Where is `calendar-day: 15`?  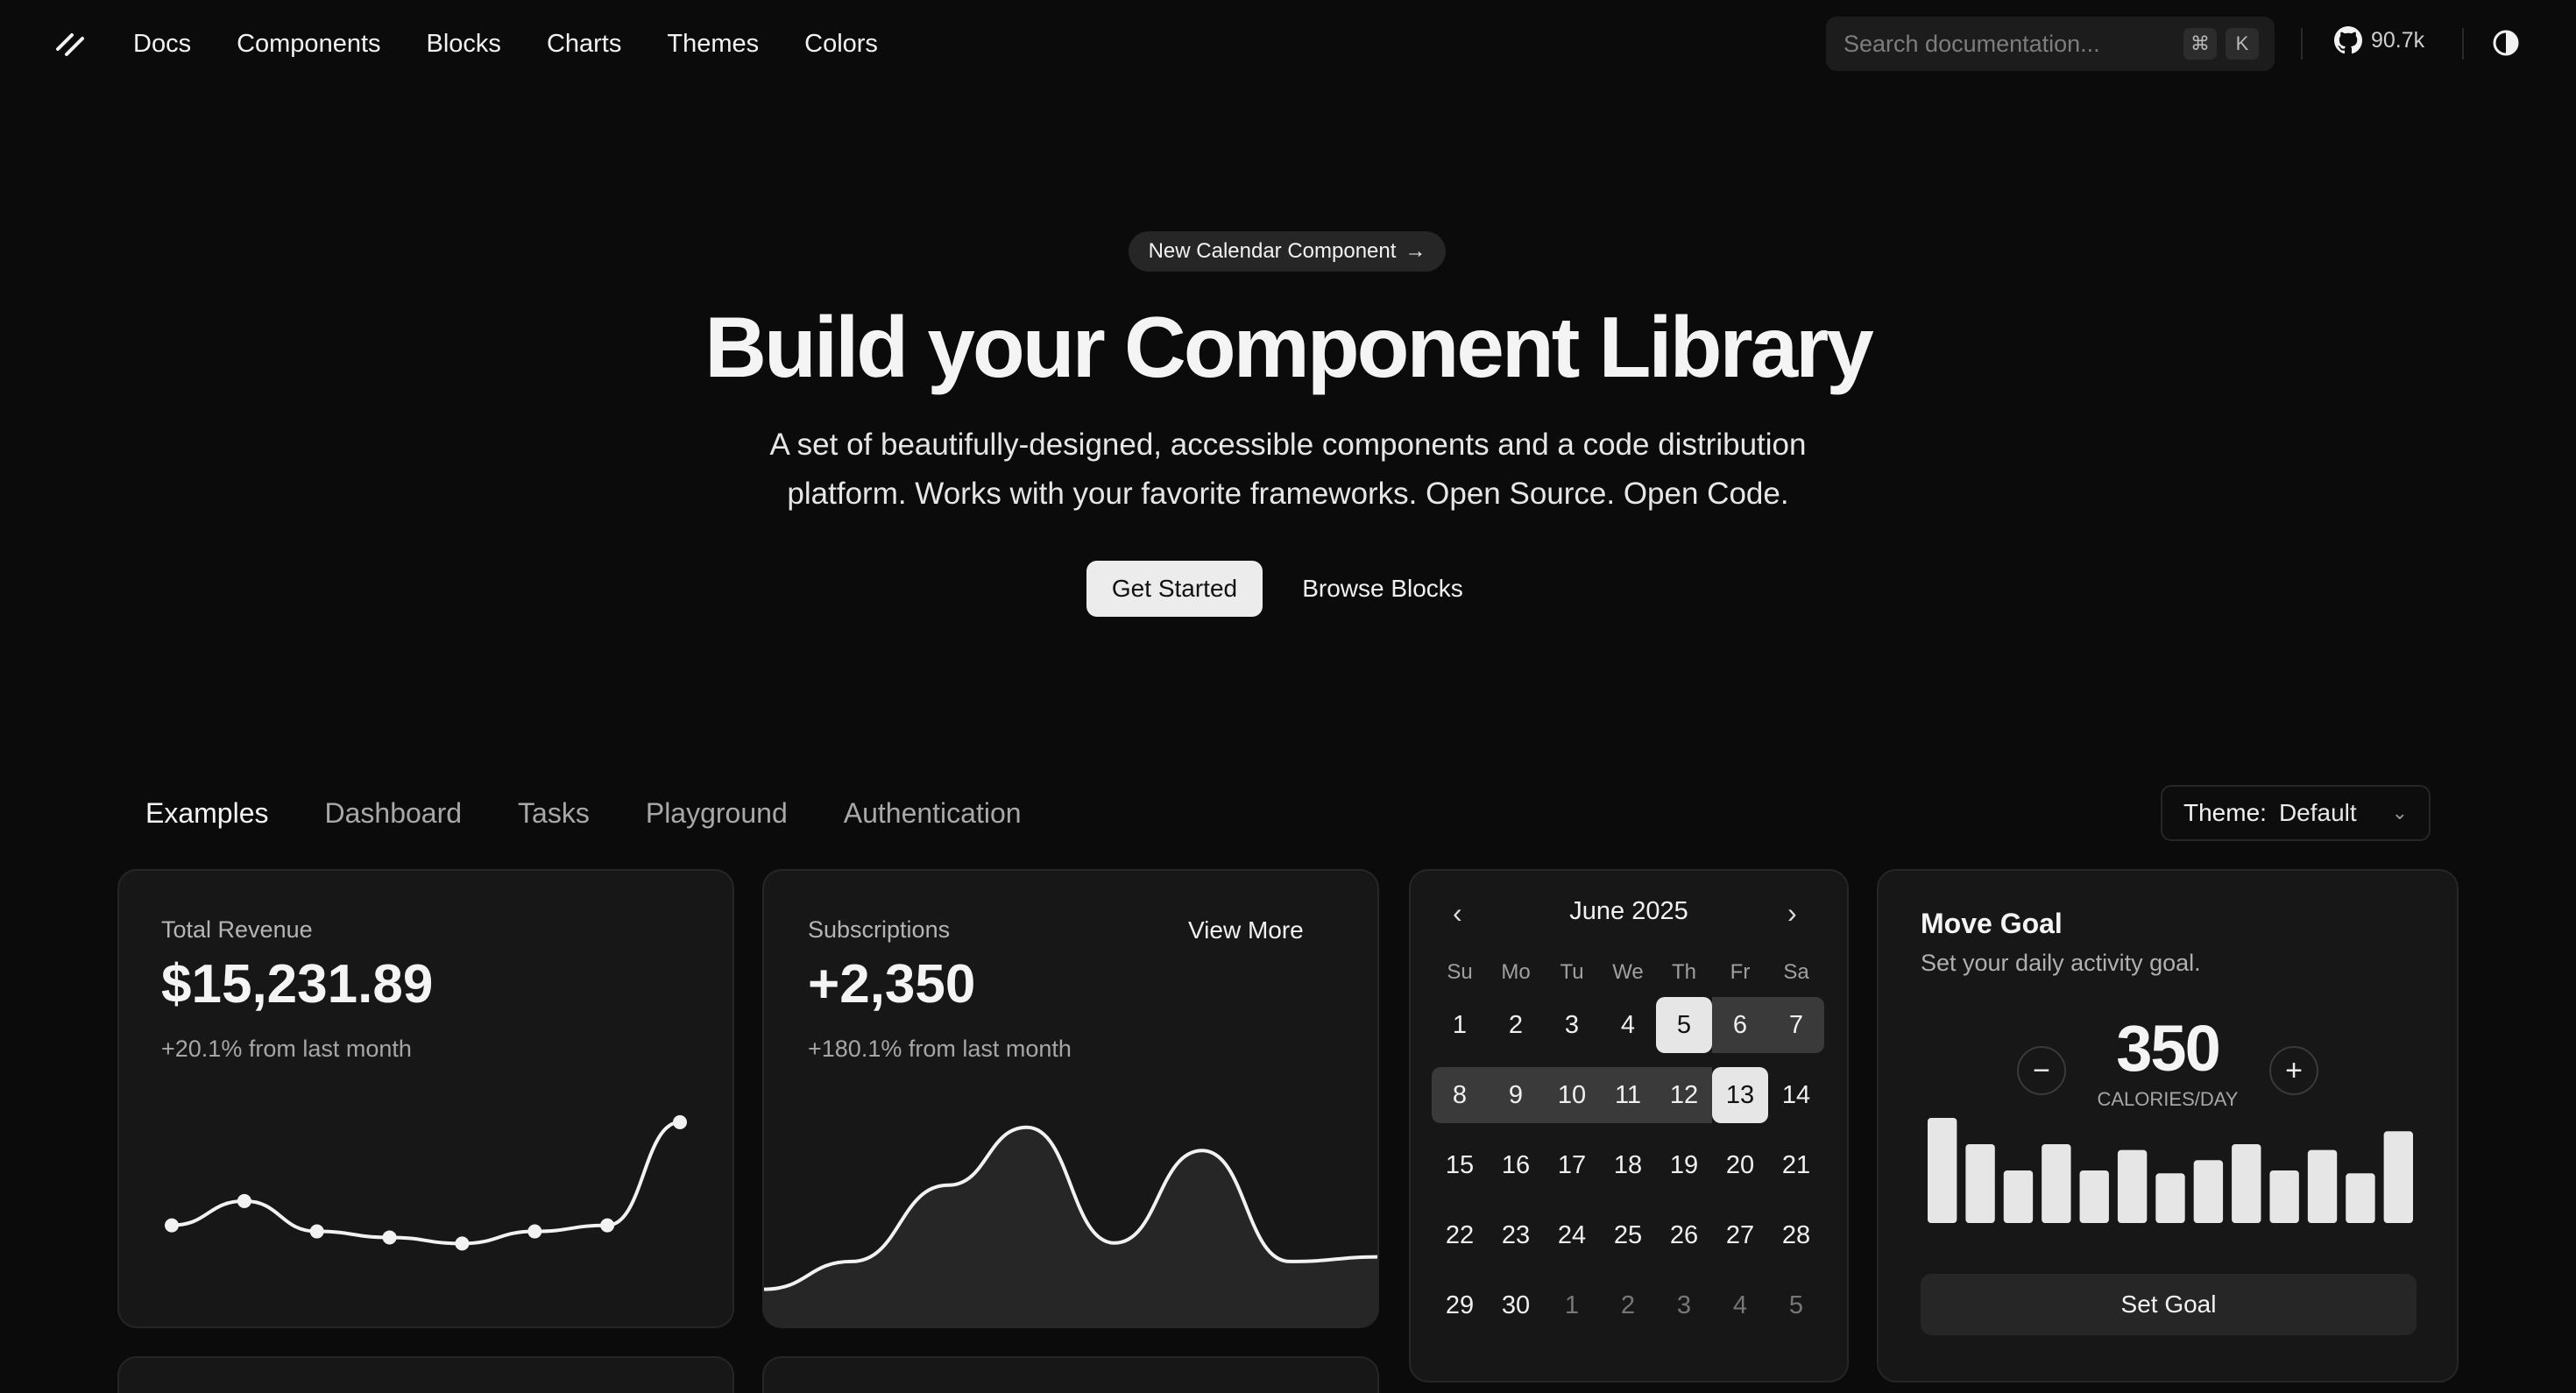 calendar-day: 15 is located at coordinates (1460, 1165).